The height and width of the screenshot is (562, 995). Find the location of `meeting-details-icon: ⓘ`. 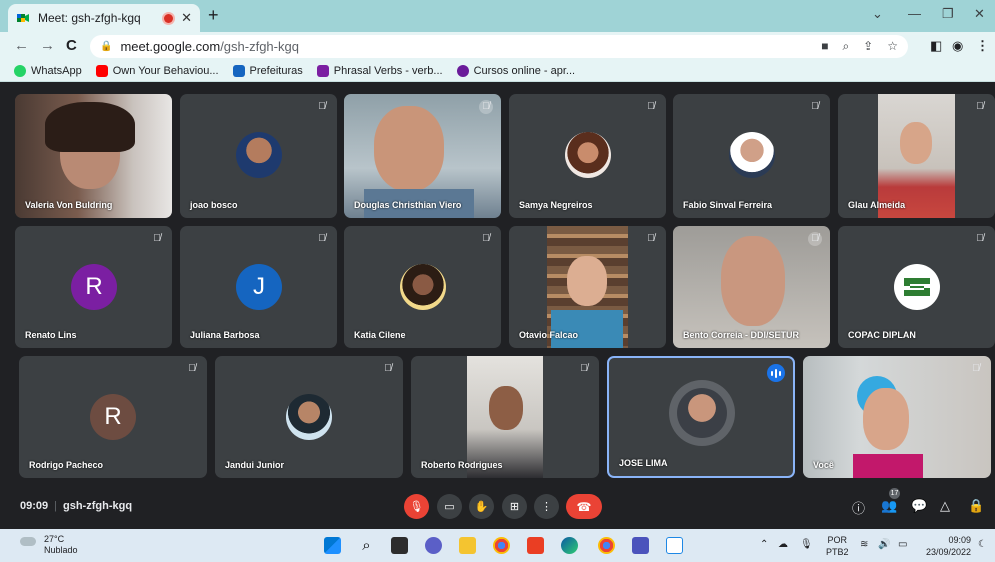

meeting-details-icon: ⓘ is located at coordinates (858, 507).